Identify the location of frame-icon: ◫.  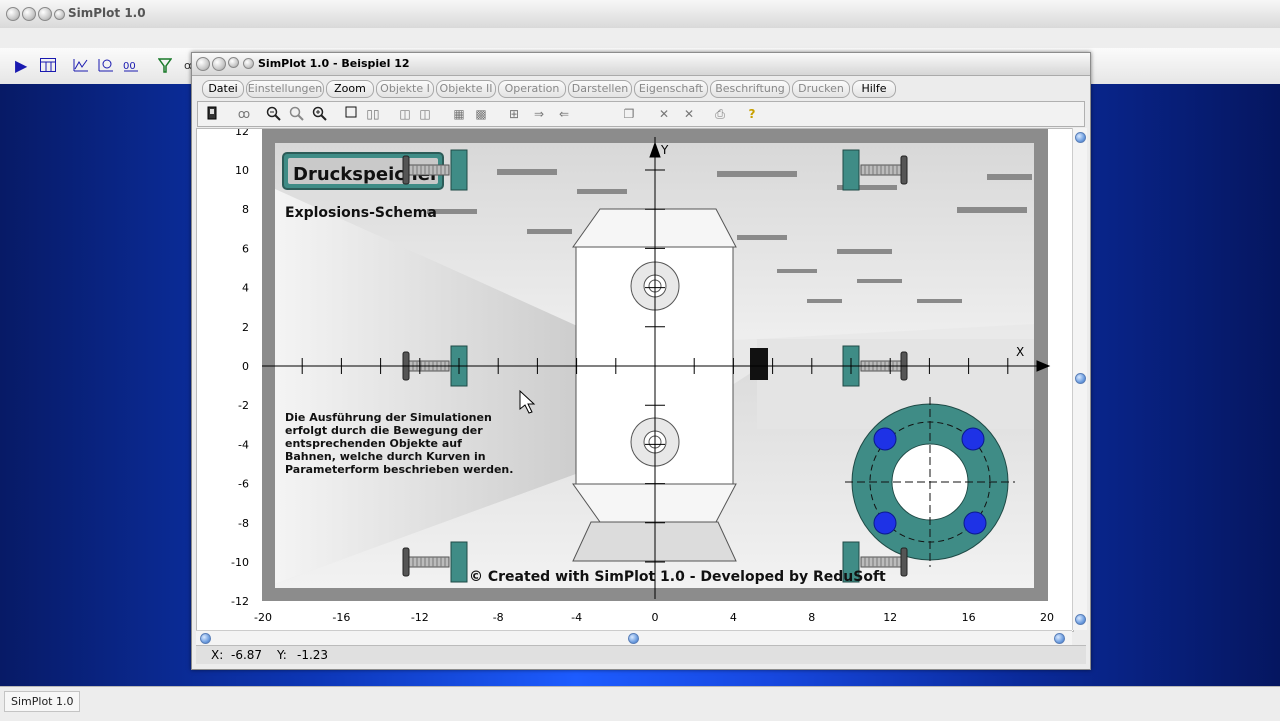
(405, 114).